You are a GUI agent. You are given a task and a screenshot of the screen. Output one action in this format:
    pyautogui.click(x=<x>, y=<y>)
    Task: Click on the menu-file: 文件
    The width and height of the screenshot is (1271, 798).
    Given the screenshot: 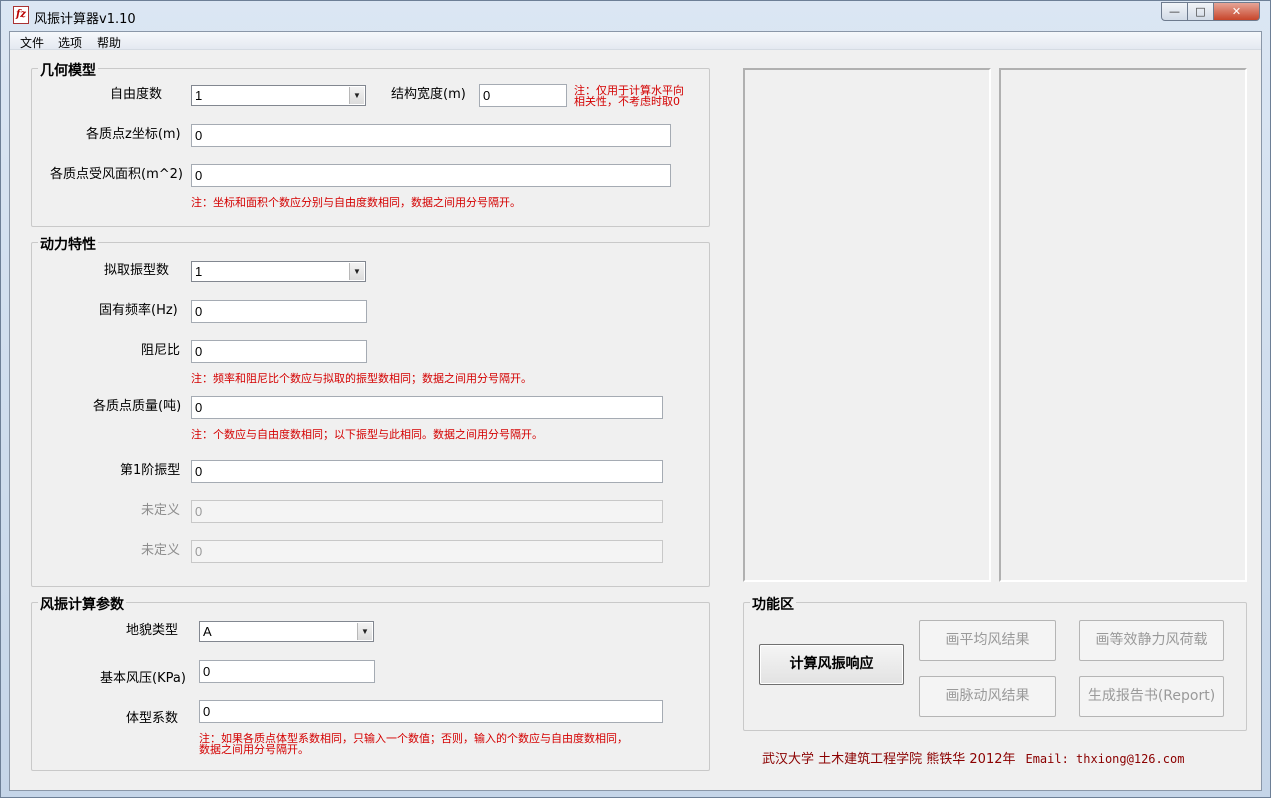 What is the action you would take?
    pyautogui.click(x=32, y=42)
    